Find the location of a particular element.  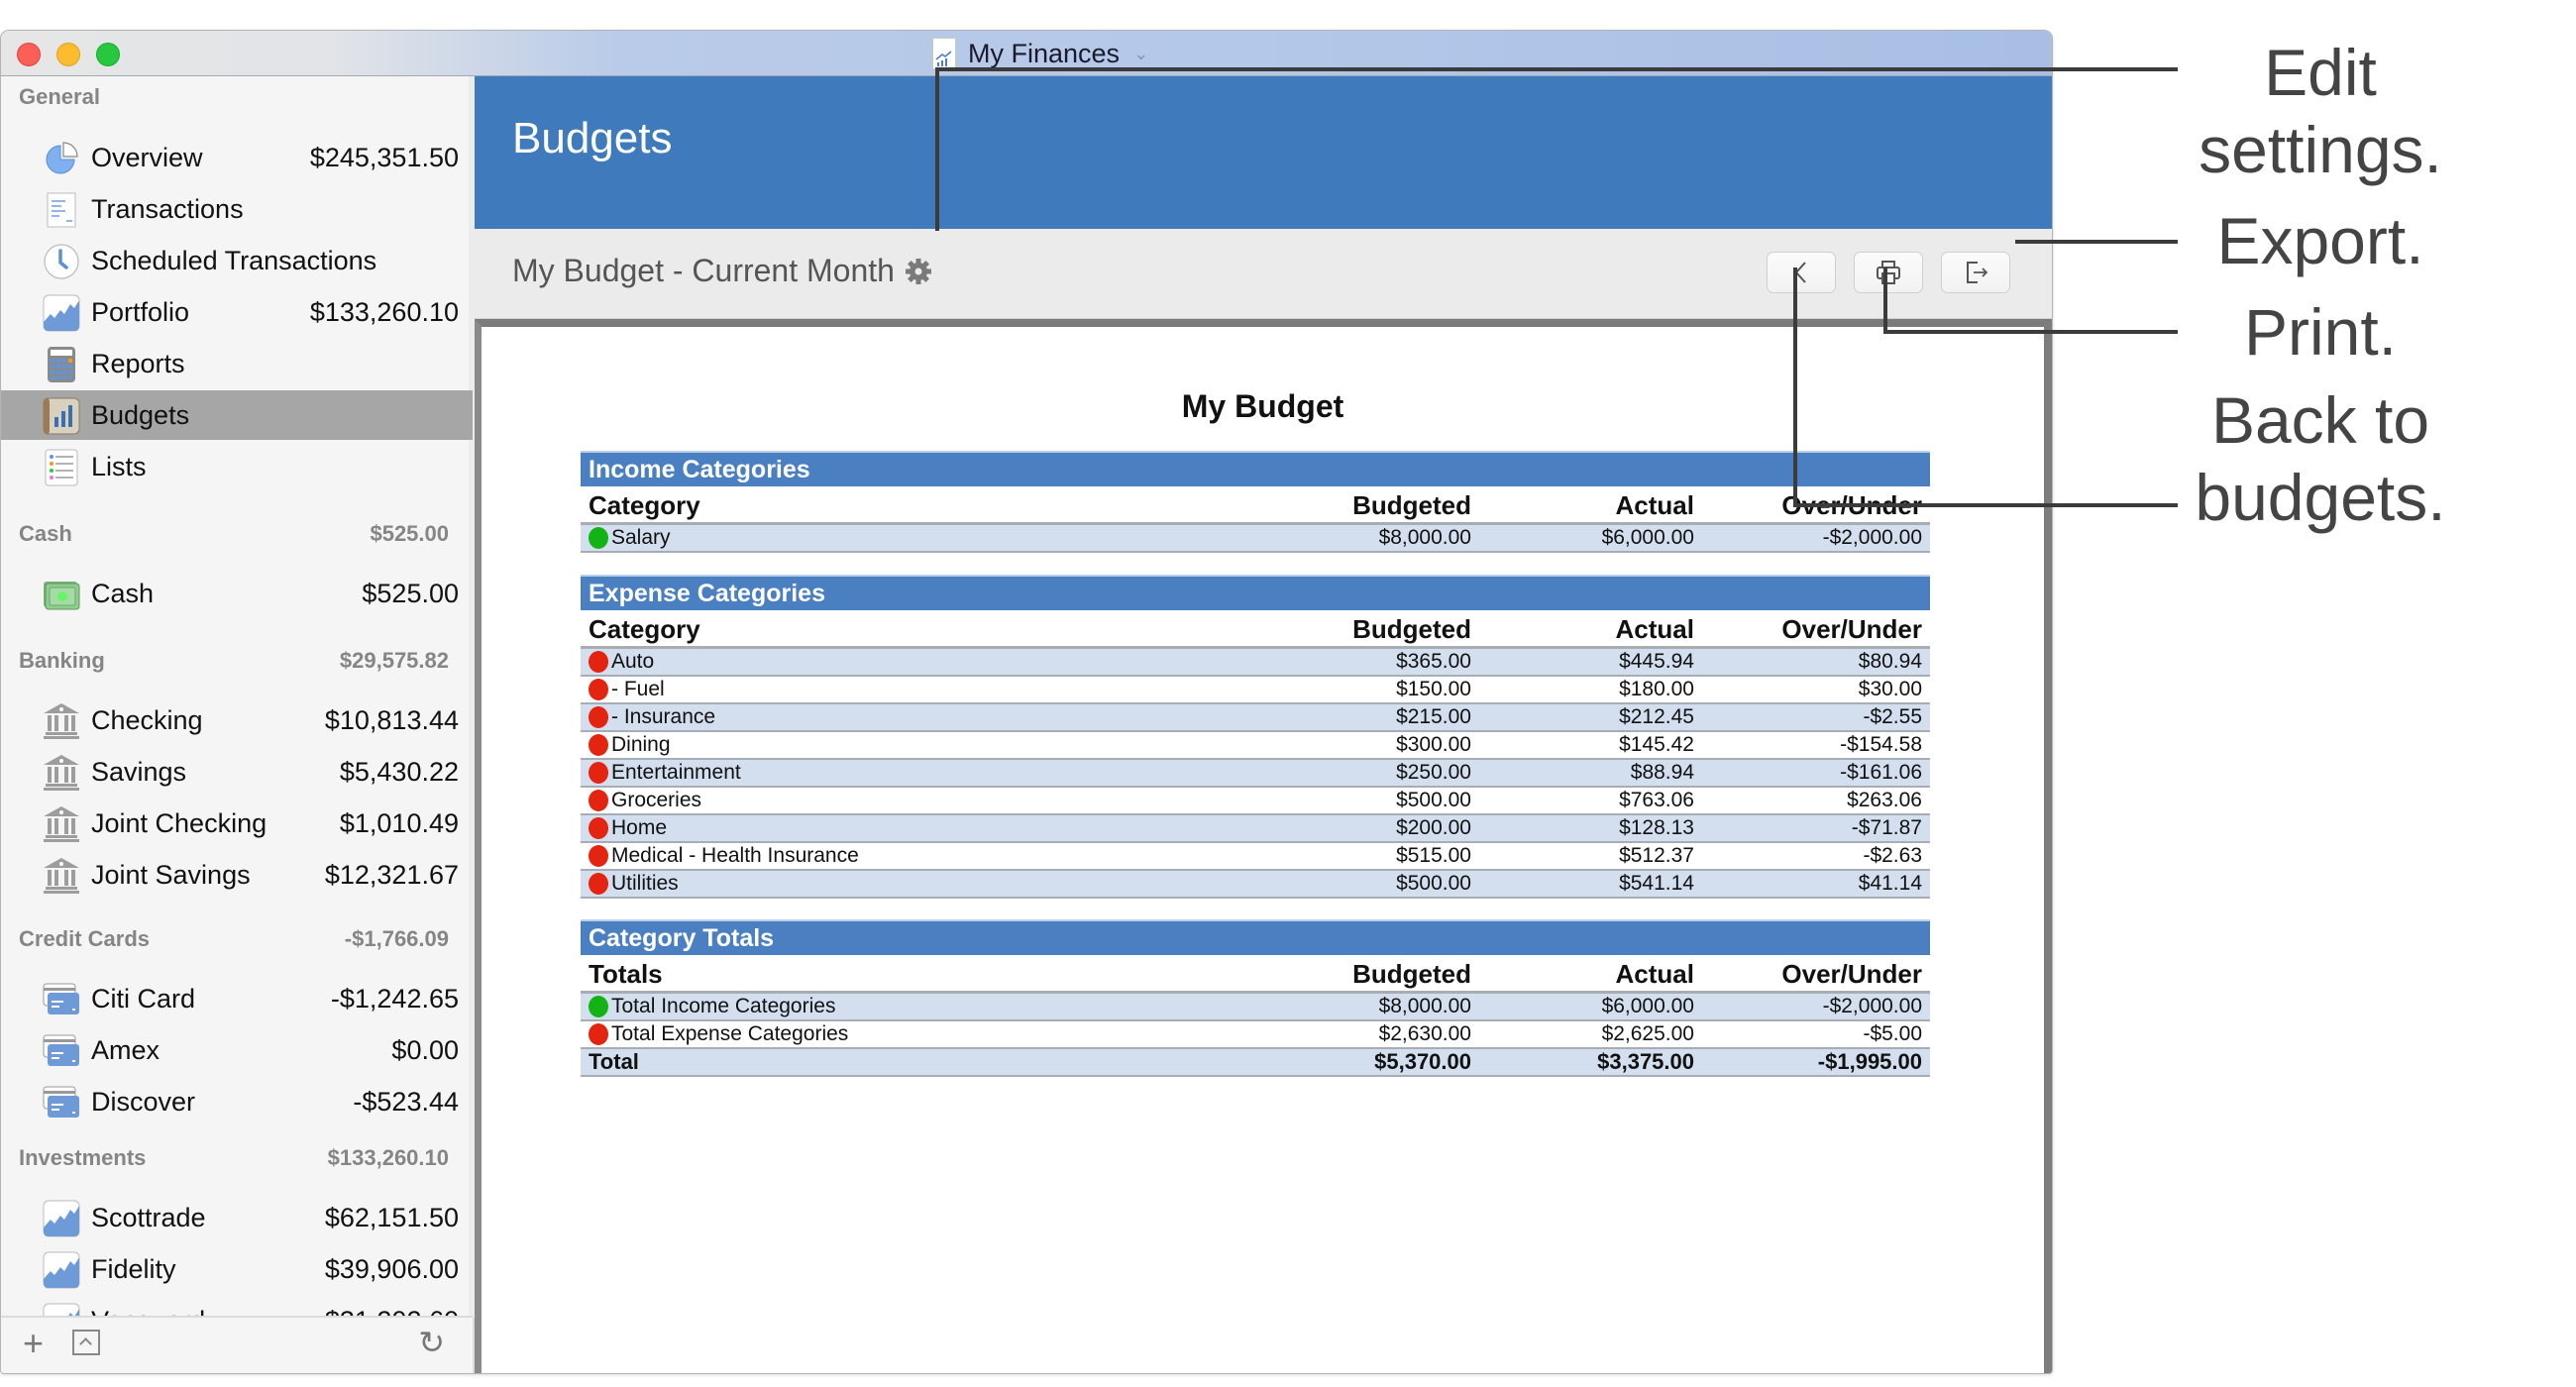

minimize-window-button is located at coordinates (68, 54).